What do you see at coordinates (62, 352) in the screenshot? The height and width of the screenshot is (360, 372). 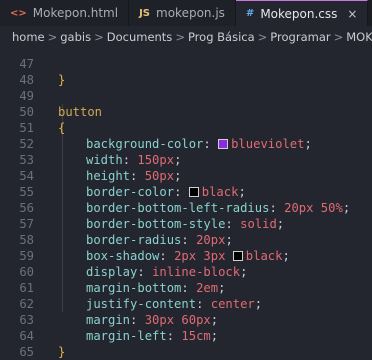 I see `code-text: }` at bounding box center [62, 352].